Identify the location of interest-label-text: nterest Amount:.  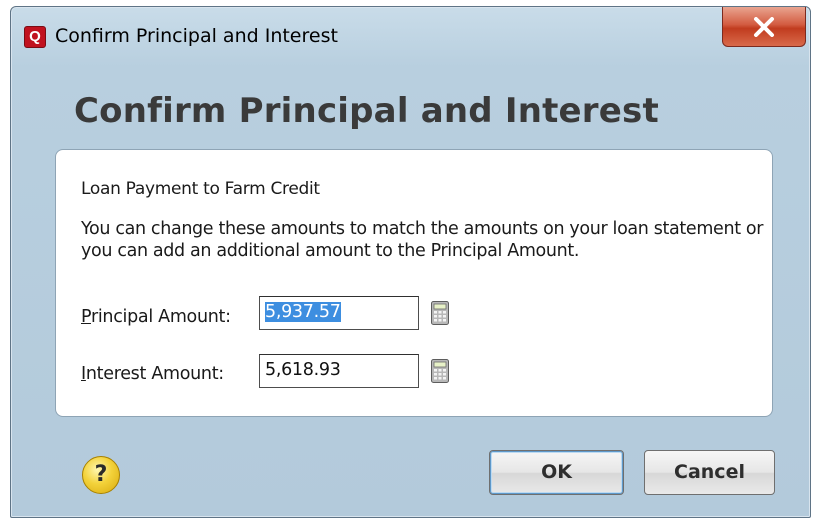
(154, 374).